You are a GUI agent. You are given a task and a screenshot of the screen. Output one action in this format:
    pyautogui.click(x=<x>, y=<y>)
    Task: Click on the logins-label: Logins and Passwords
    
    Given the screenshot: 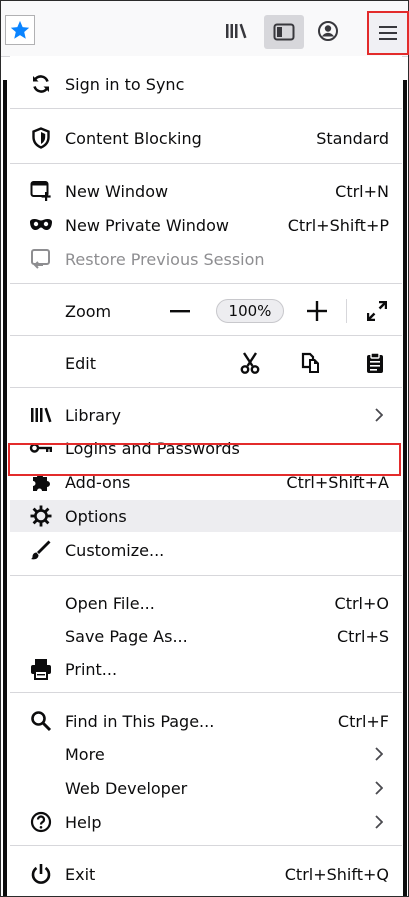 What is the action you would take?
    pyautogui.click(x=152, y=448)
    